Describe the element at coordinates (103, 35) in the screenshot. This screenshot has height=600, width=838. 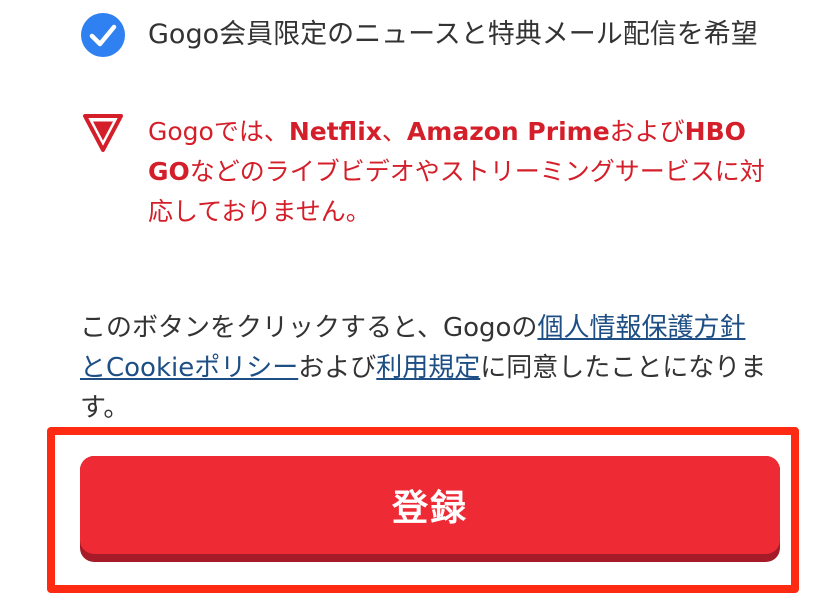
I see `checkmark-circle-icon` at that location.